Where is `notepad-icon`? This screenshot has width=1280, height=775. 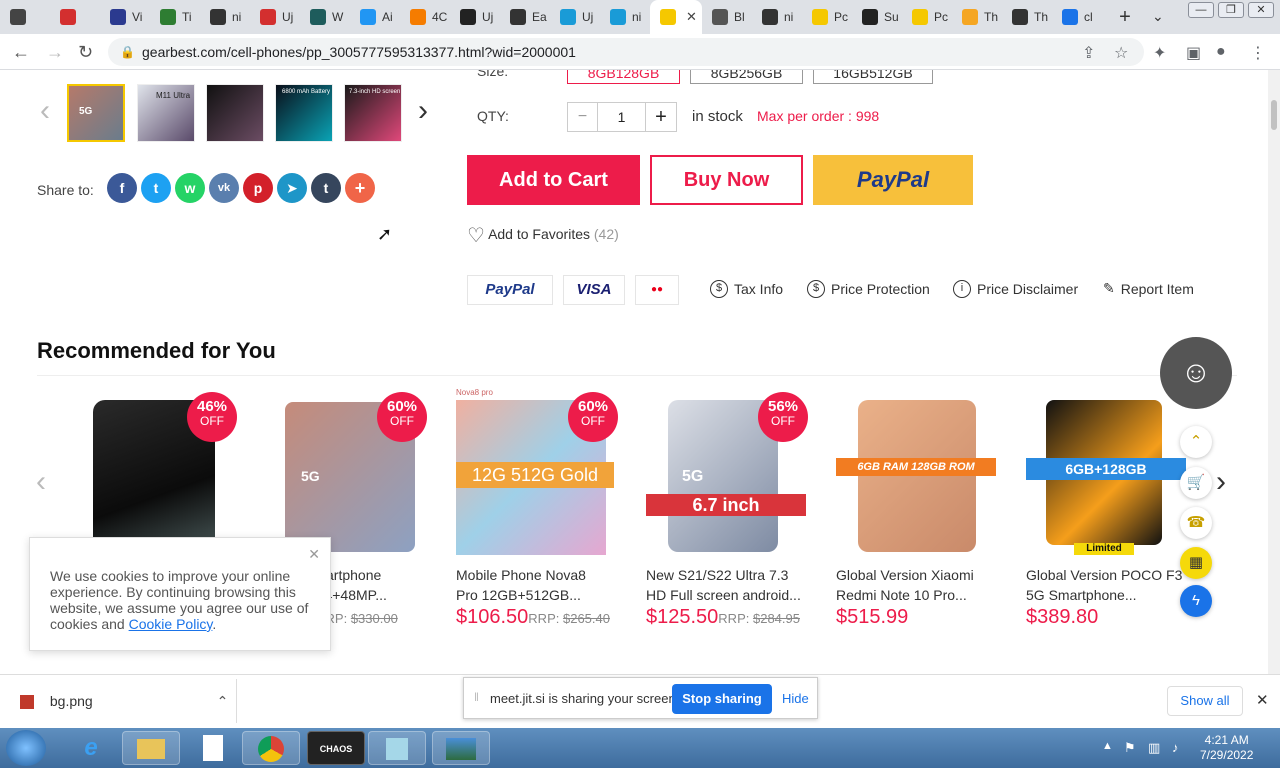
notepad-icon is located at coordinates (397, 748).